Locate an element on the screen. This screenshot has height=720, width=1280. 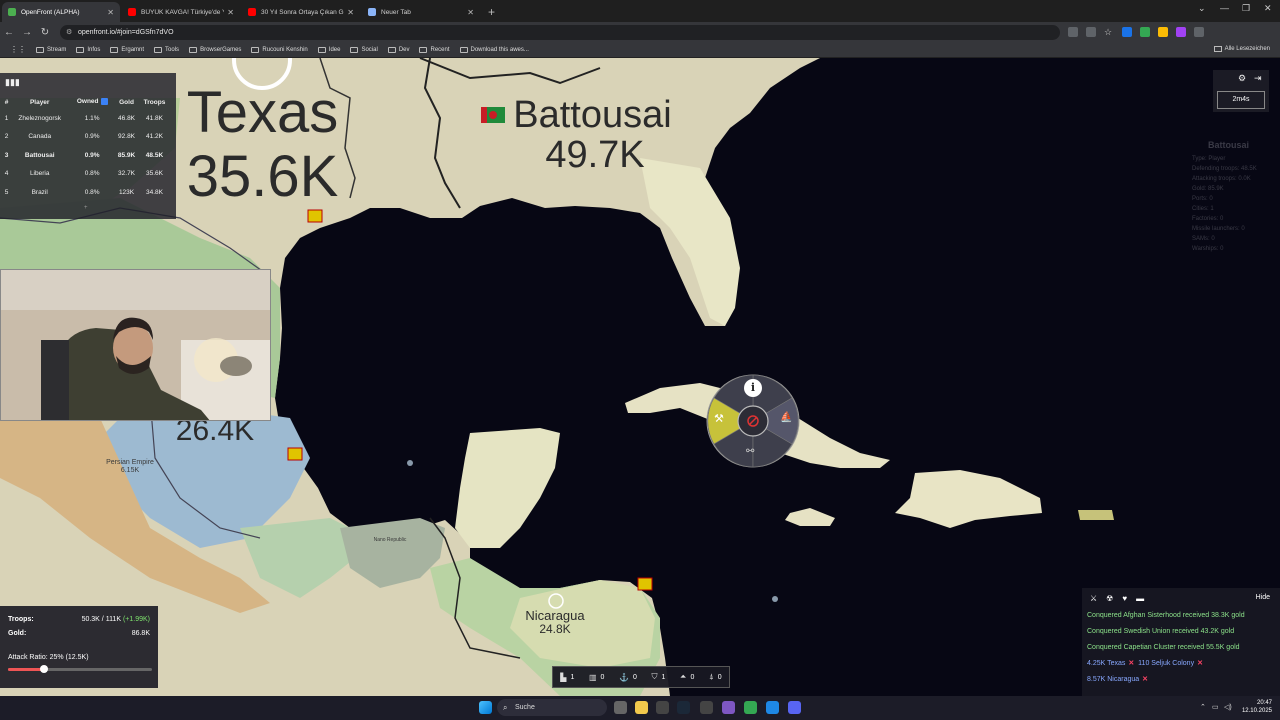
minimize-button: — is located at coordinates (1224, 8).